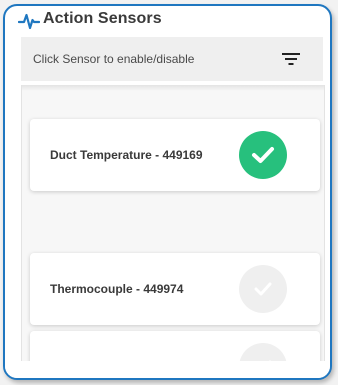  Describe the element at coordinates (291, 59) in the screenshot. I see `filter-icon` at that location.